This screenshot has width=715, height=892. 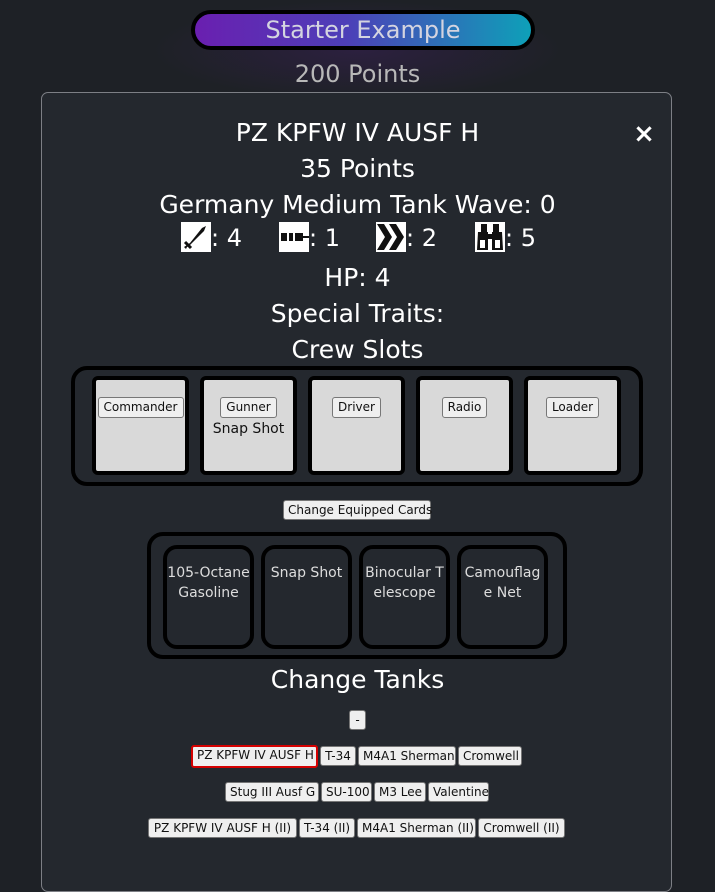 What do you see at coordinates (391, 237) in the screenshot?
I see `chevrons-icon` at bounding box center [391, 237].